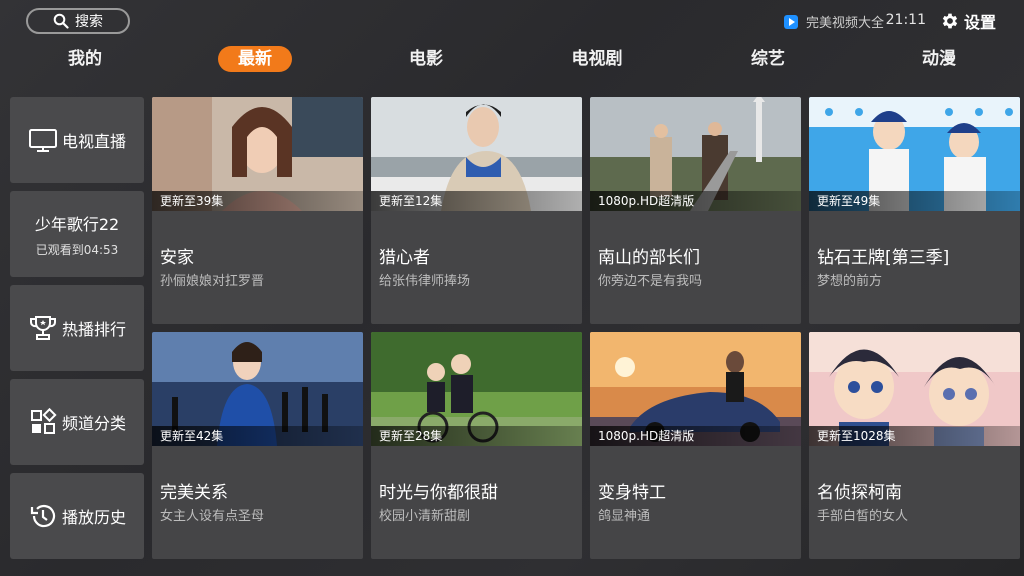 This screenshot has width=1024, height=576. I want to click on settings-button: 设置, so click(968, 21).